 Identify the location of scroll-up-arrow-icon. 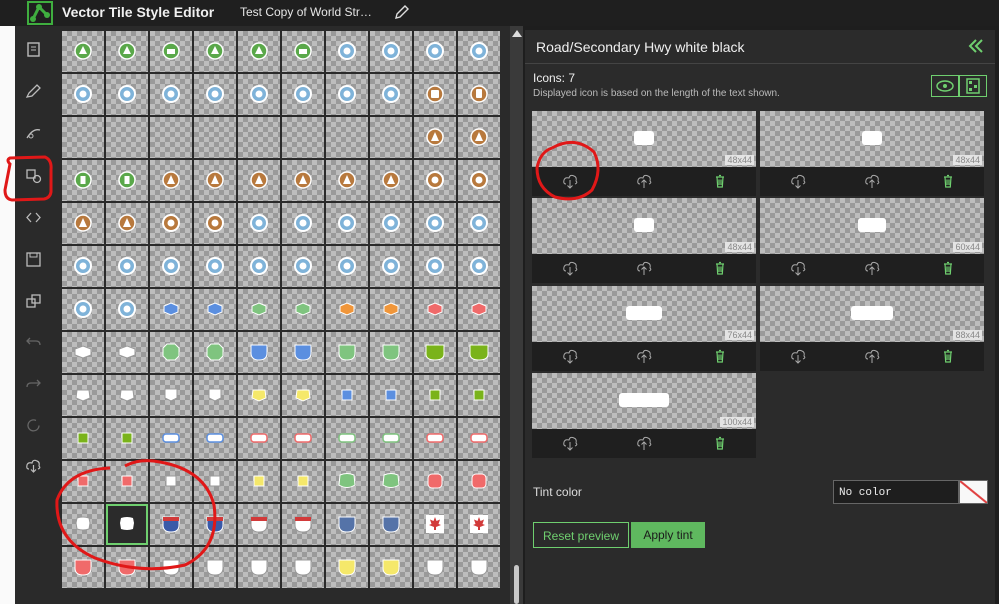
(517, 33).